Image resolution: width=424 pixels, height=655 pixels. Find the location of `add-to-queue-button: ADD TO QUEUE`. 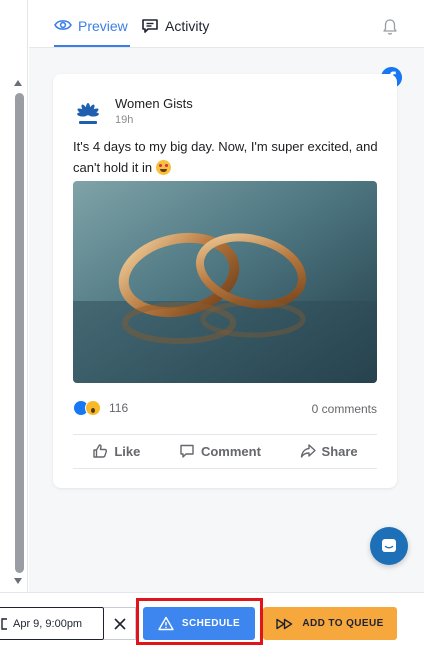

add-to-queue-button: ADD TO QUEUE is located at coordinates (330, 623).